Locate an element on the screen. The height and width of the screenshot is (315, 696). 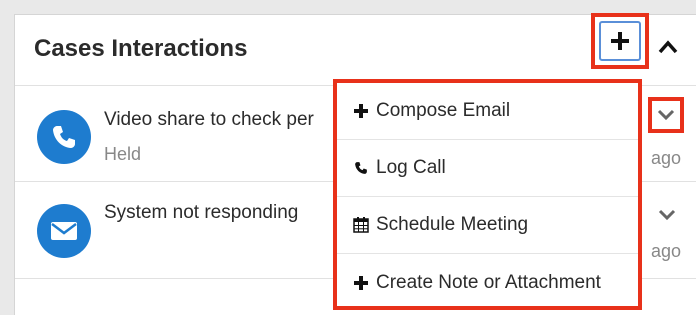
menu-item-create-note: Create Note or Attachment is located at coordinates (487, 282).